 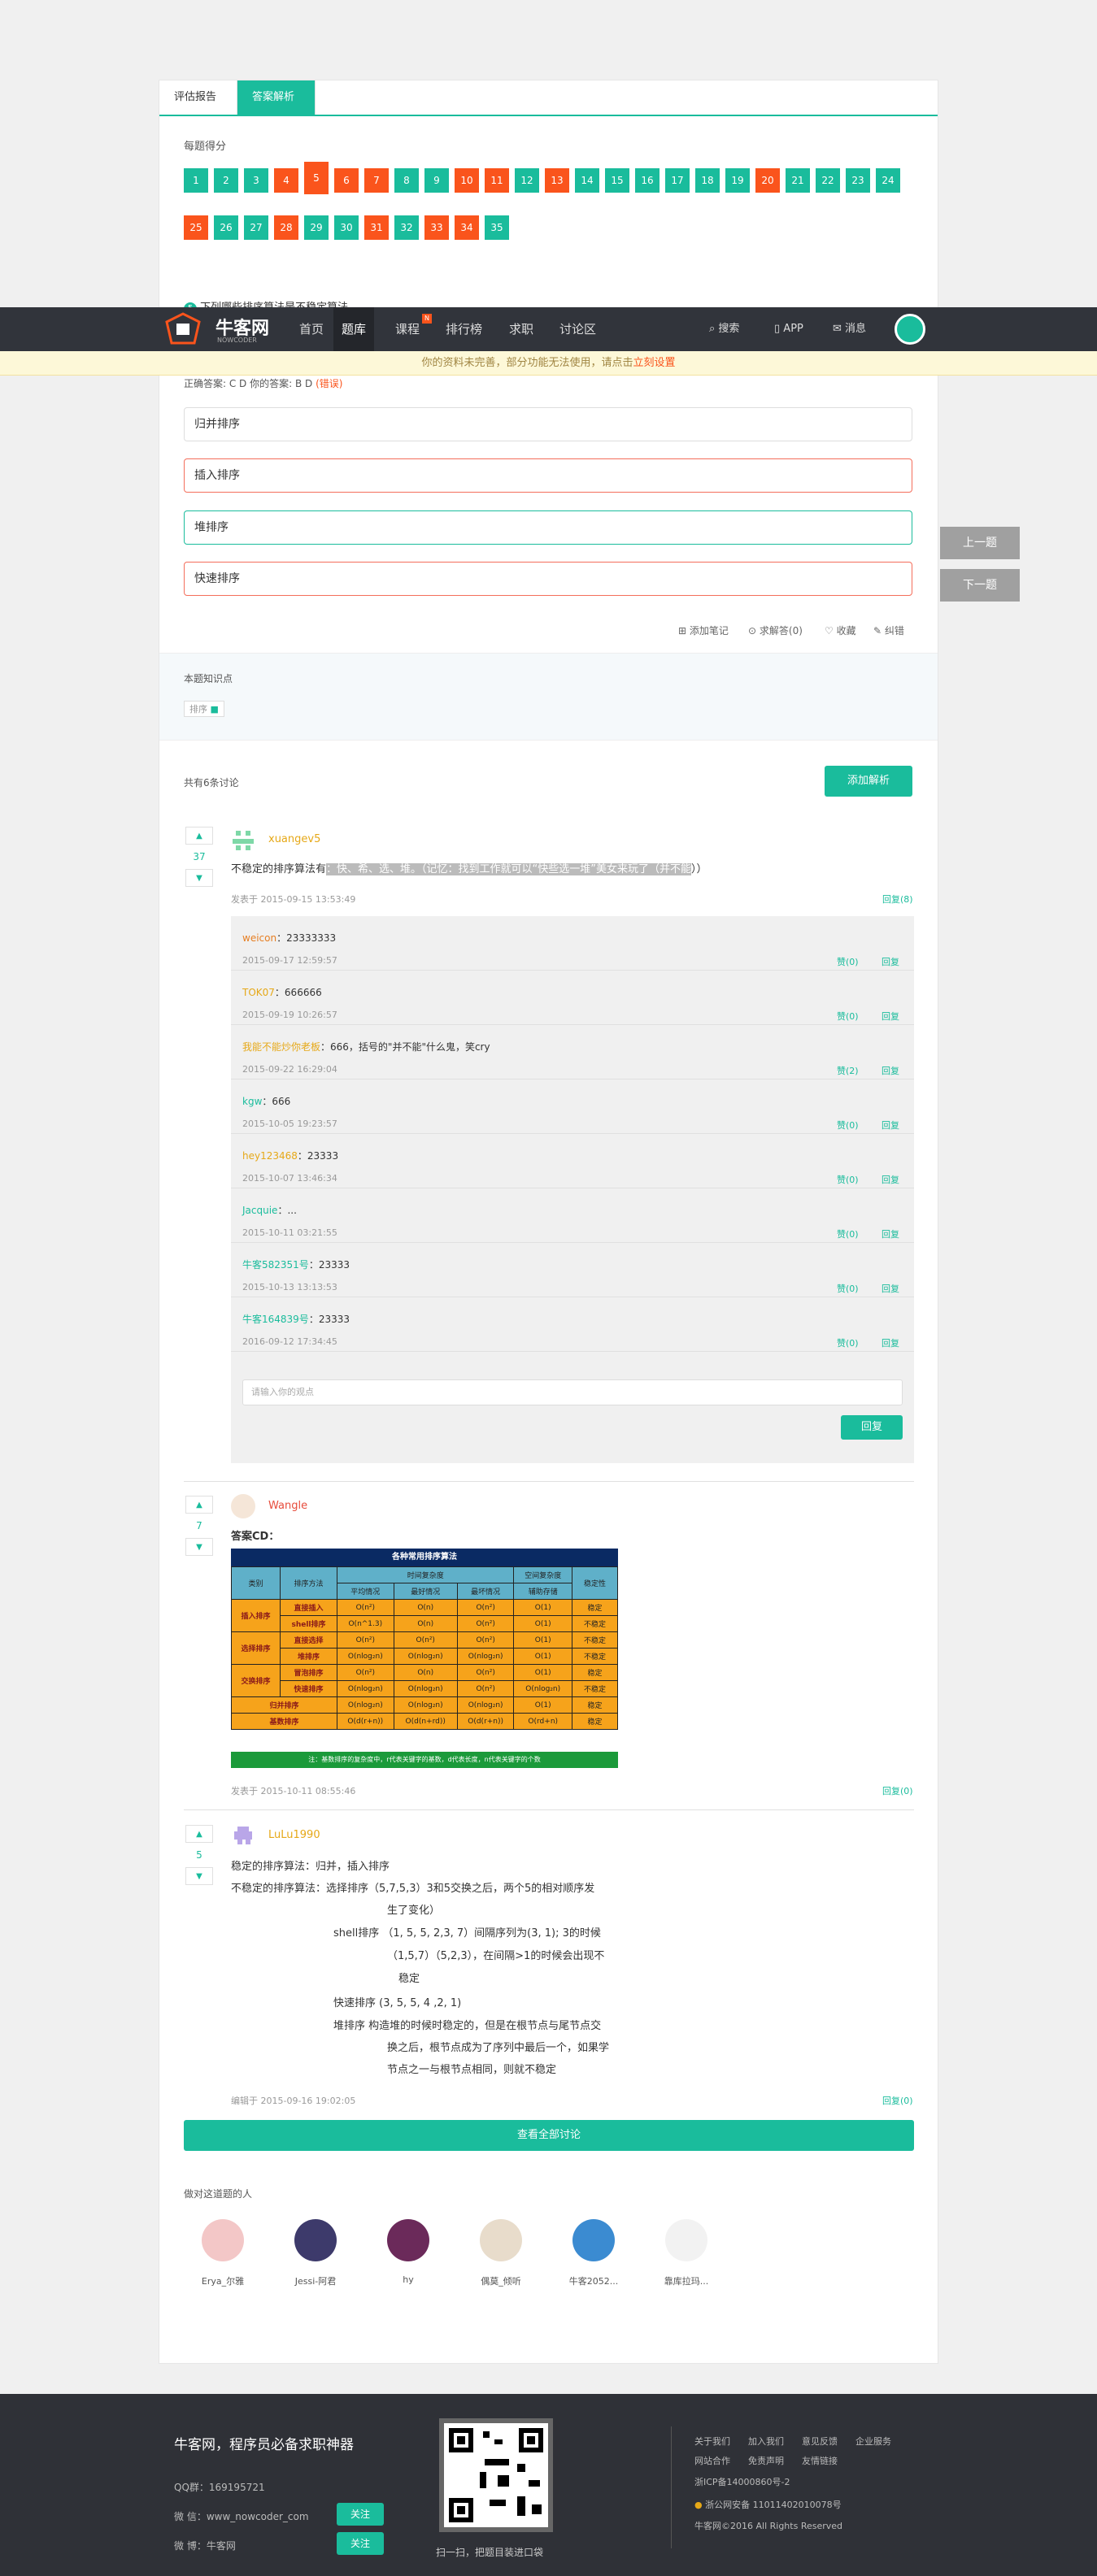 I want to click on reply-submit-button: 回复, so click(x=872, y=1427).